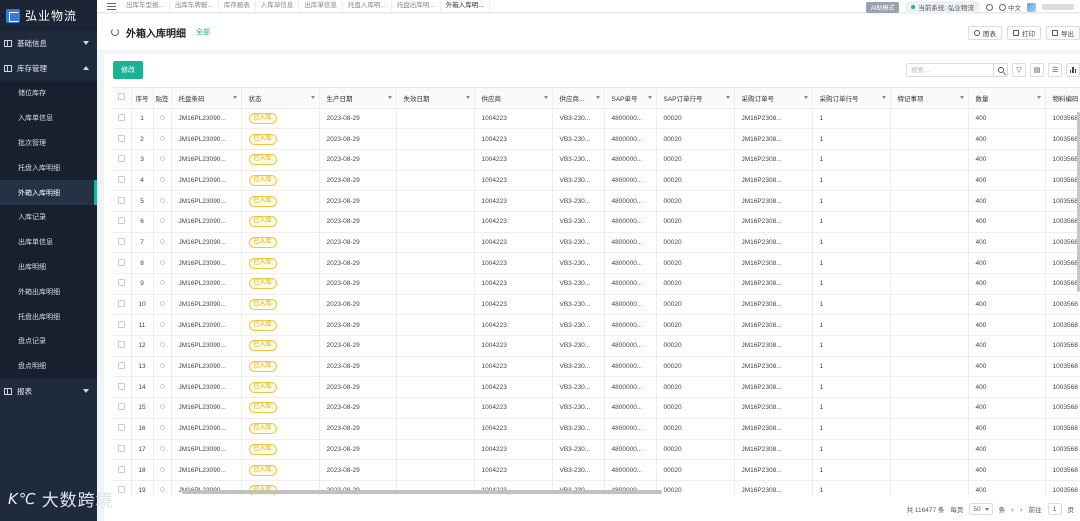 The width and height of the screenshot is (1080, 521). What do you see at coordinates (111, 6) in the screenshot?
I see `menu-toggle-icon` at bounding box center [111, 6].